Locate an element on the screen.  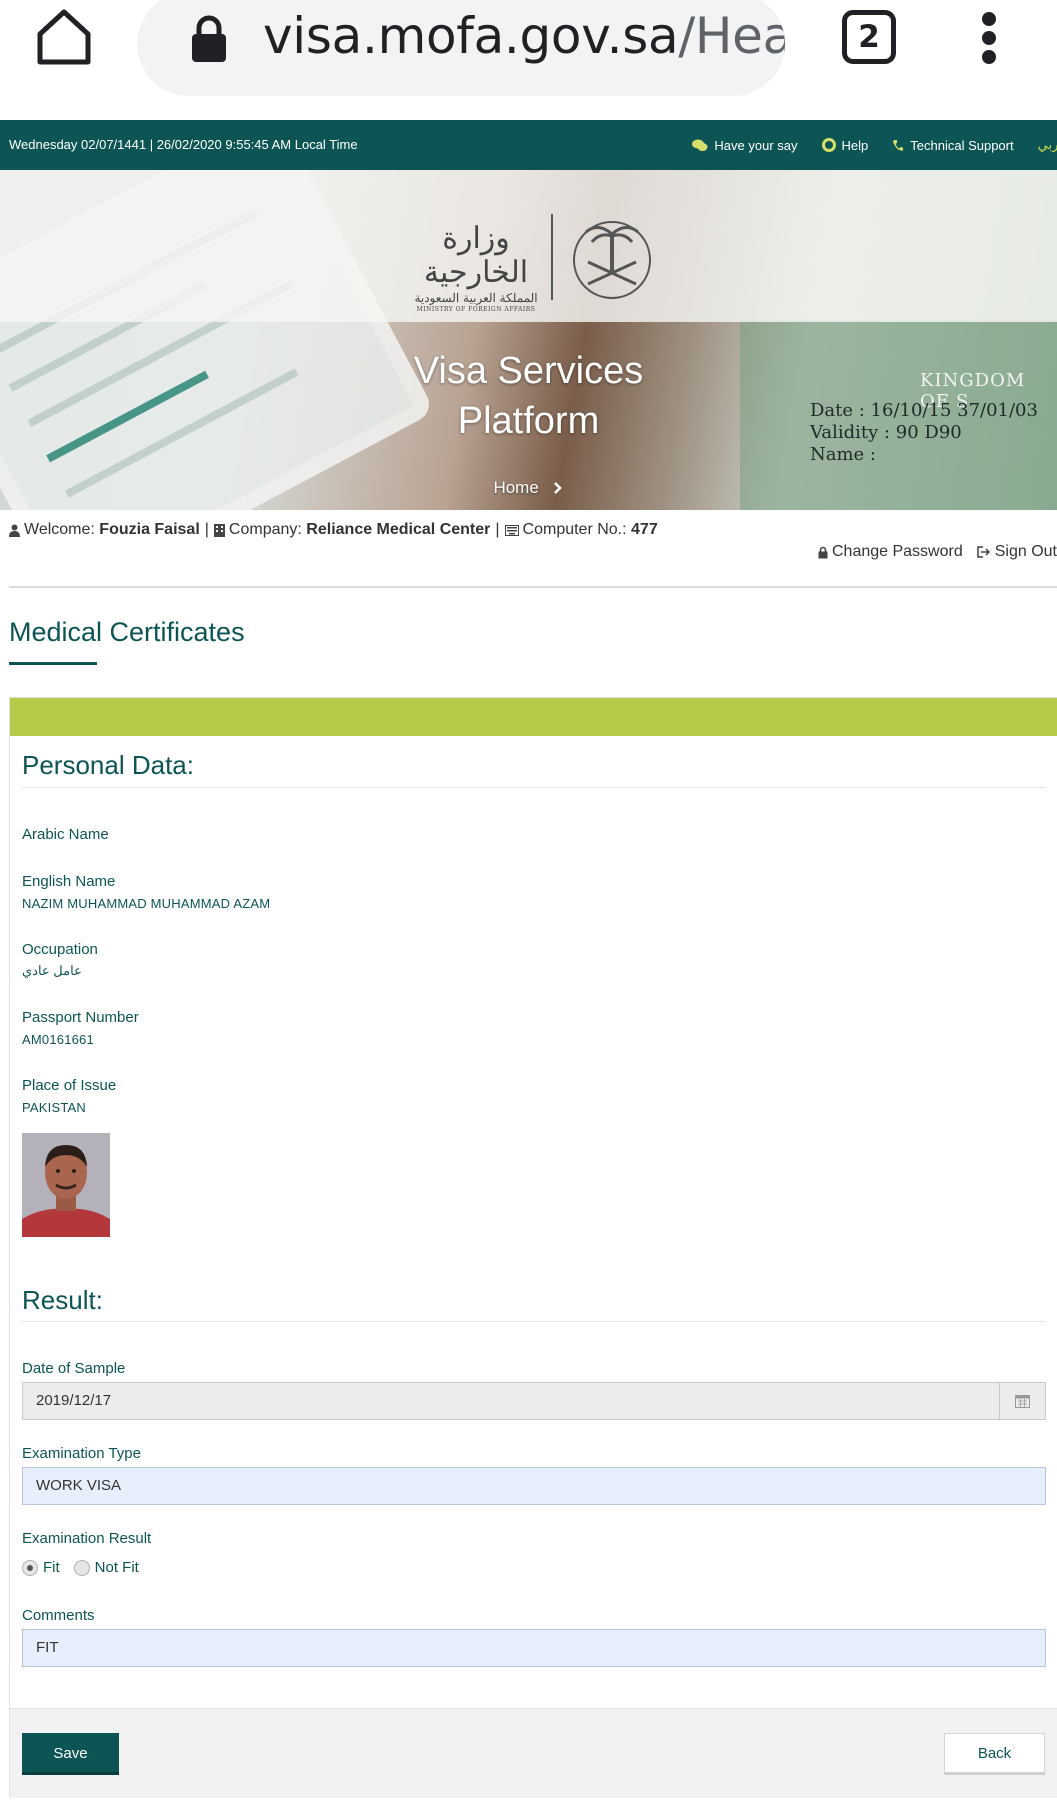
more-vert-icon is located at coordinates (989, 38).